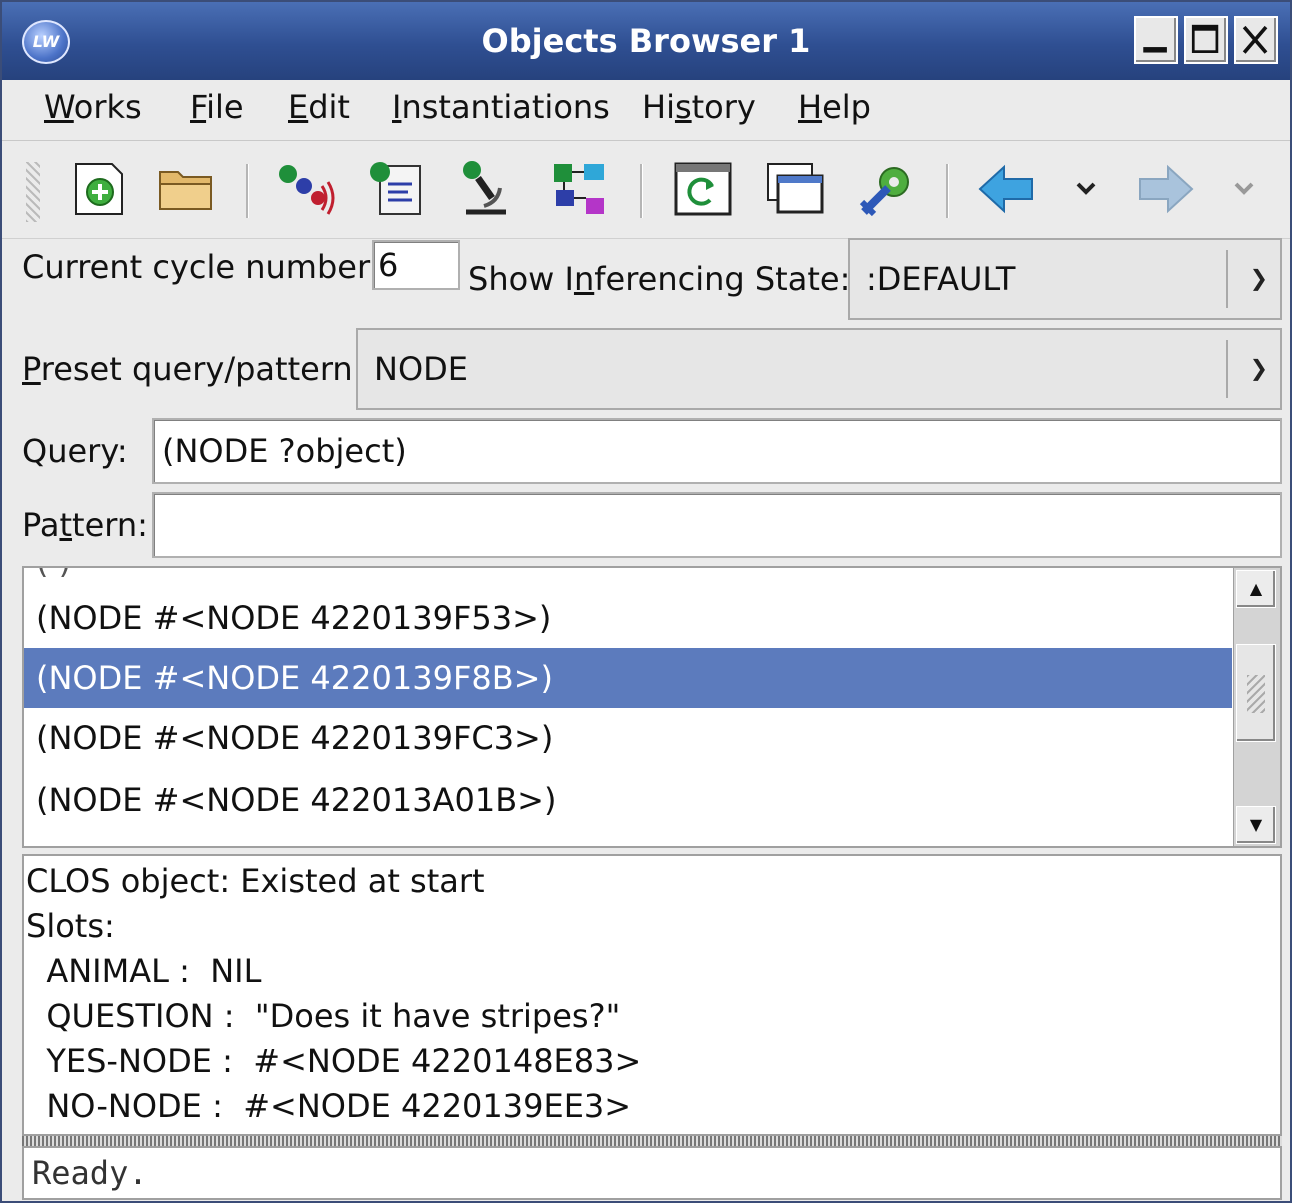 The width and height of the screenshot is (1292, 1203). What do you see at coordinates (717, 525) in the screenshot?
I see `pattern-field` at bounding box center [717, 525].